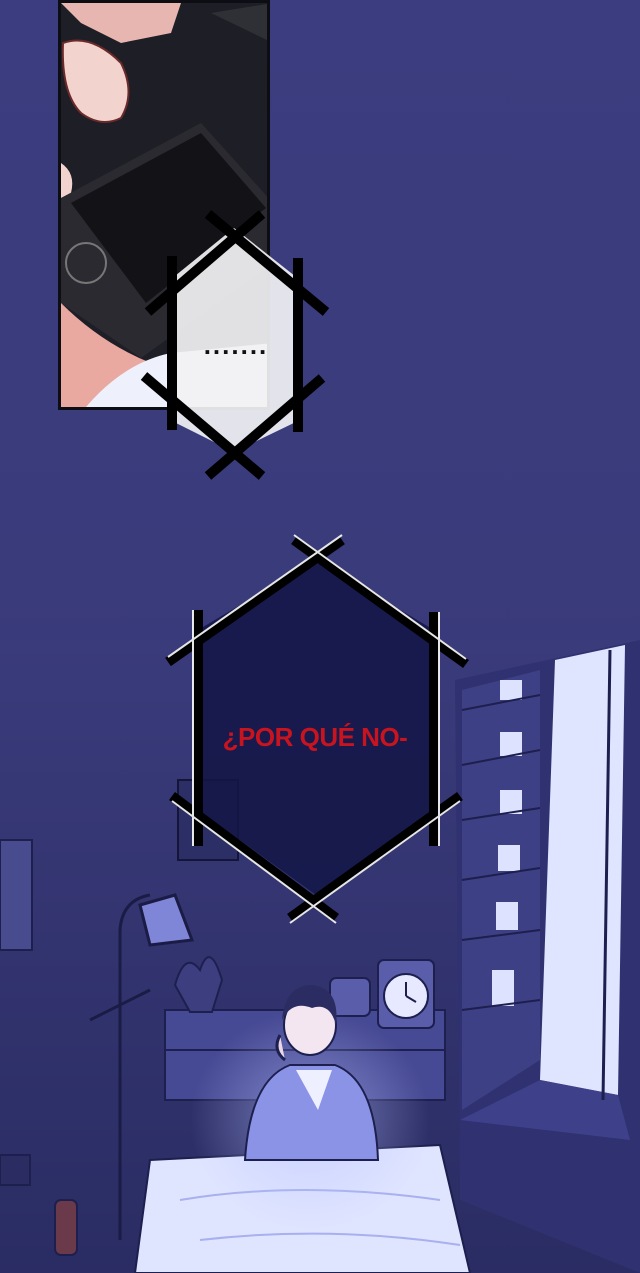 This screenshot has height=1273, width=640. I want to click on bubble-text-por-que-no: ¿POR QUÉ NO-, so click(315, 737).